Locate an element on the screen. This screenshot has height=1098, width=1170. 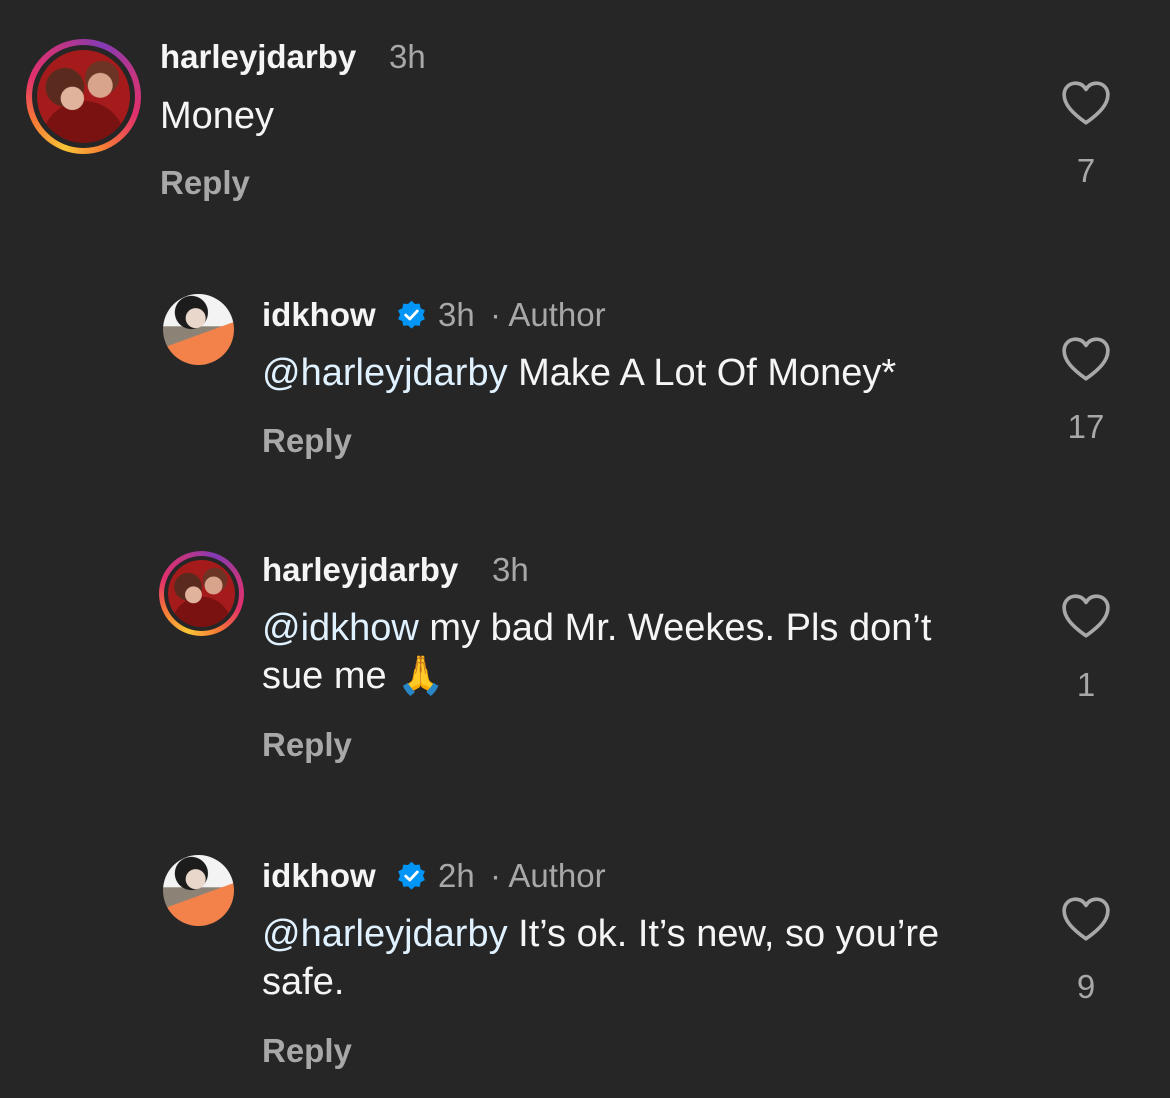
comment-body: Make A Lot Of Money* is located at coordinates (702, 373).